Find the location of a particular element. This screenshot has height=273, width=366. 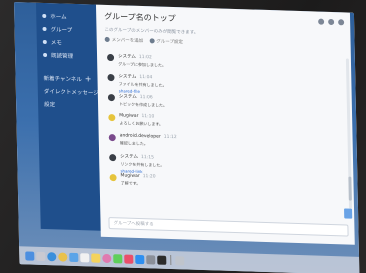

photos-icon is located at coordinates (107, 258).